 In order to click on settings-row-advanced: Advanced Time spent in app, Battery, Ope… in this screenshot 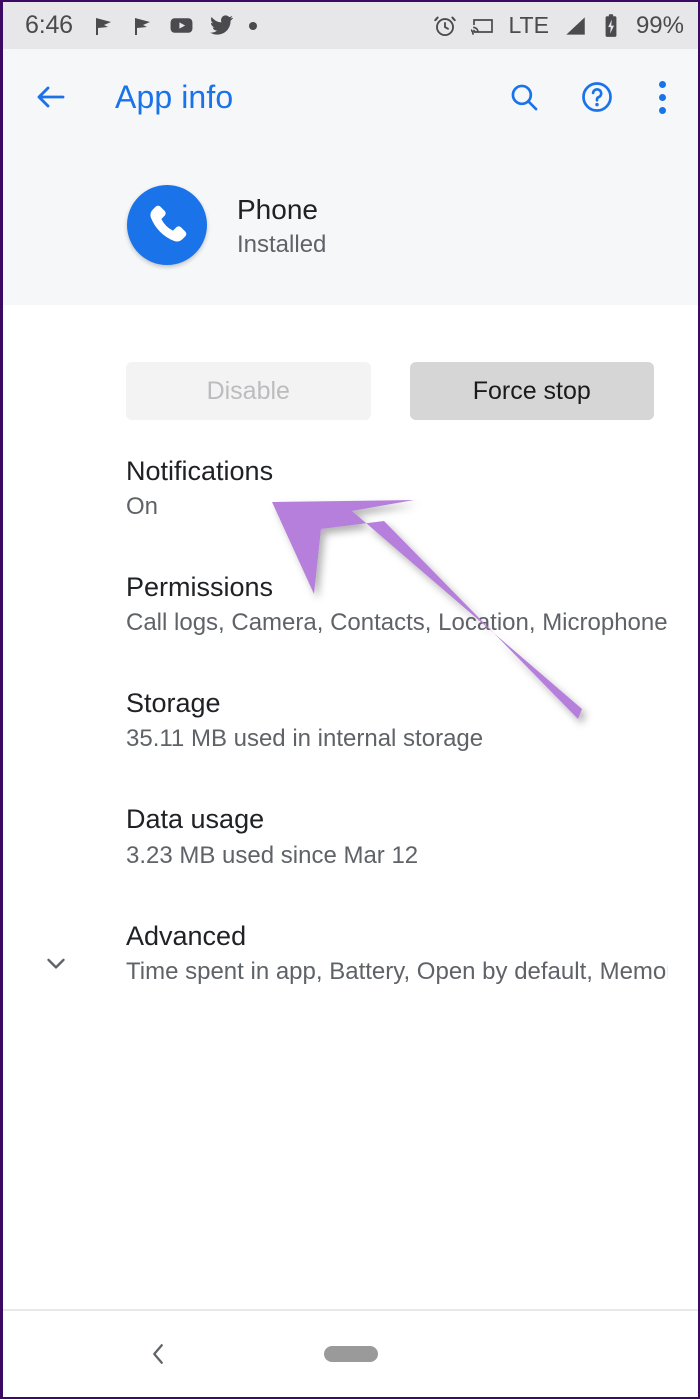, I will do `click(350, 953)`.